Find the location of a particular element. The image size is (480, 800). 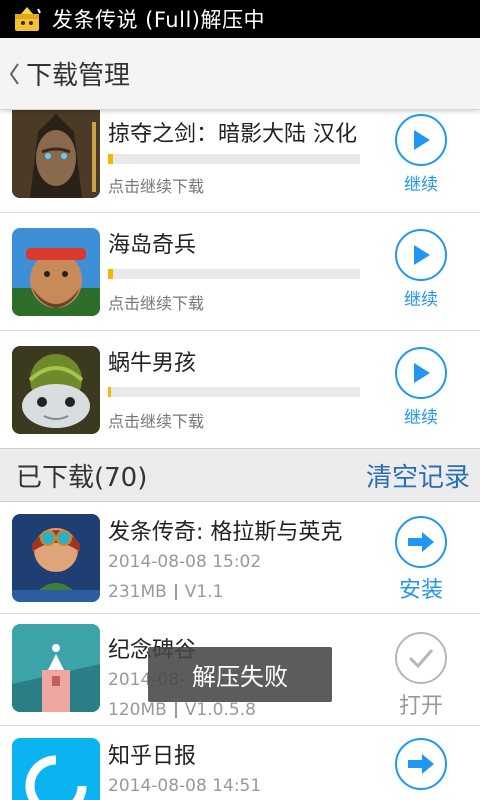

install-button-label: 安装 is located at coordinates (420, 590).